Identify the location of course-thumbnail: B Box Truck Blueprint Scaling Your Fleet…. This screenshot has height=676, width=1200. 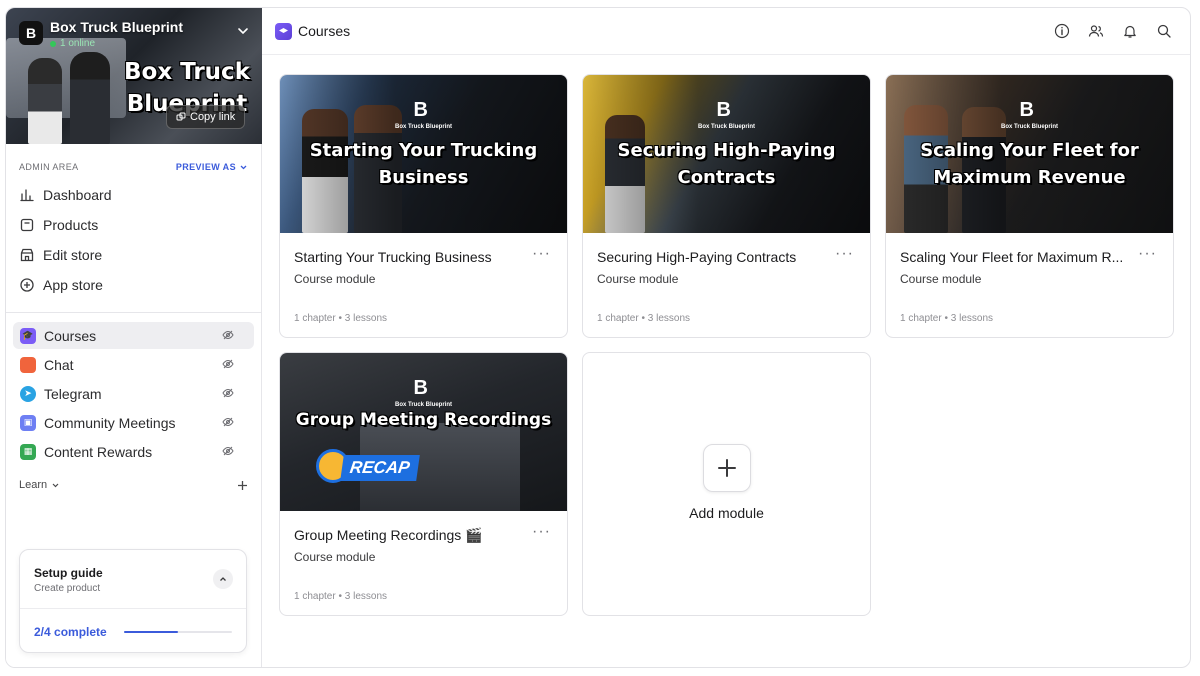
(1029, 154).